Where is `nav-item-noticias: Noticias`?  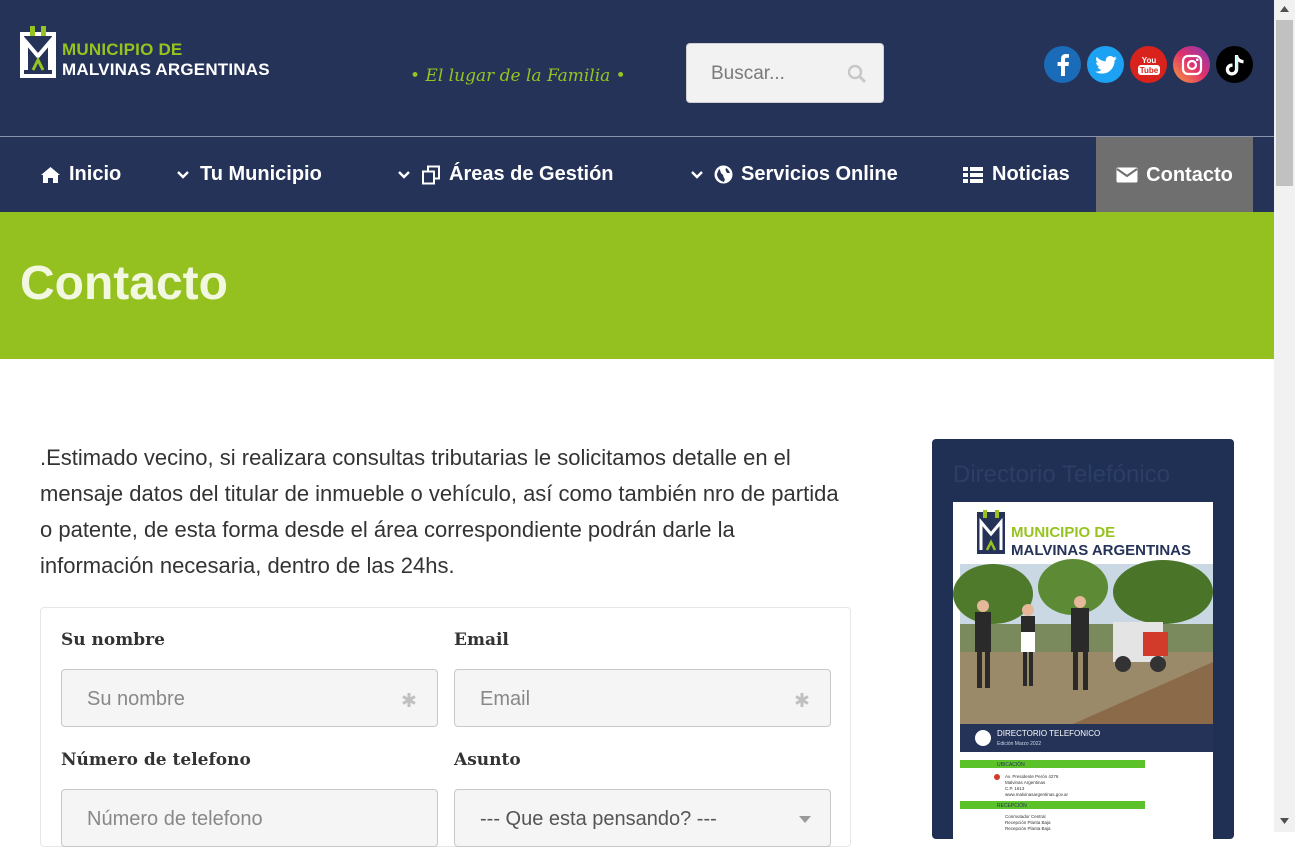
nav-item-noticias: Noticias is located at coordinates (1016, 174).